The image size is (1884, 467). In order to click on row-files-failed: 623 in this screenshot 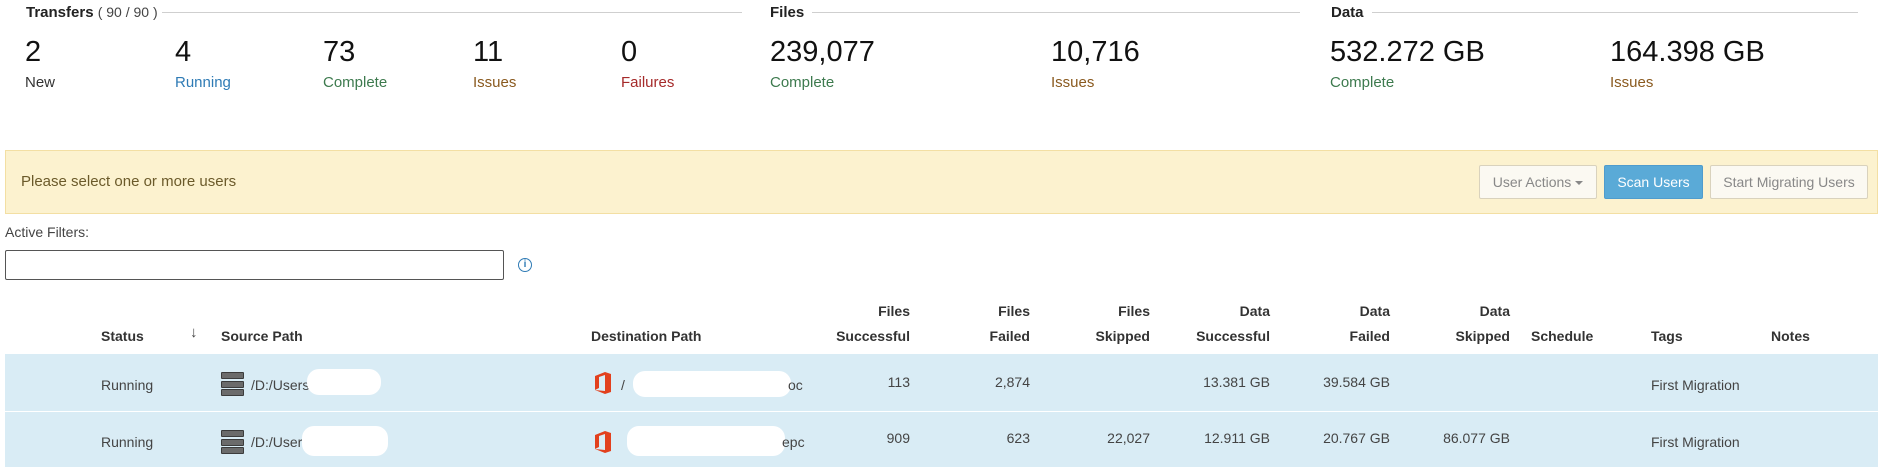, I will do `click(1018, 438)`.